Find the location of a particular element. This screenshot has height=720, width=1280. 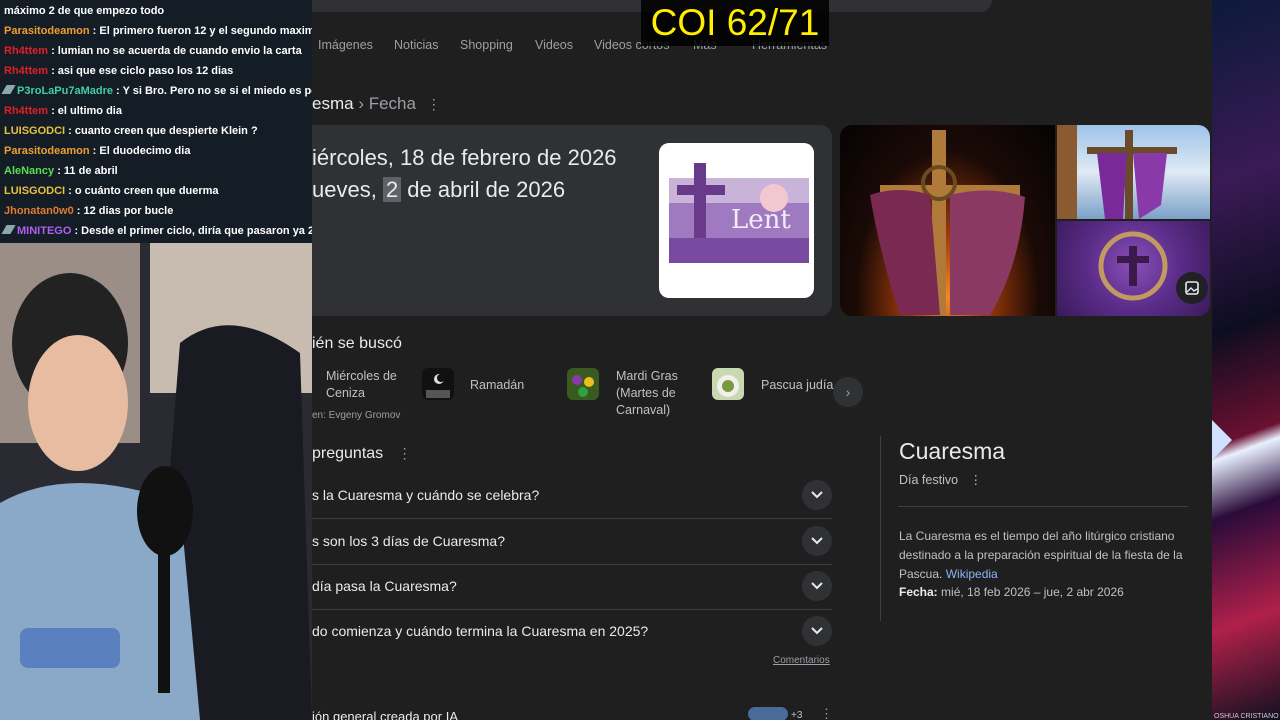

image-credit: en: Evgeny Gromov is located at coordinates (356, 415).